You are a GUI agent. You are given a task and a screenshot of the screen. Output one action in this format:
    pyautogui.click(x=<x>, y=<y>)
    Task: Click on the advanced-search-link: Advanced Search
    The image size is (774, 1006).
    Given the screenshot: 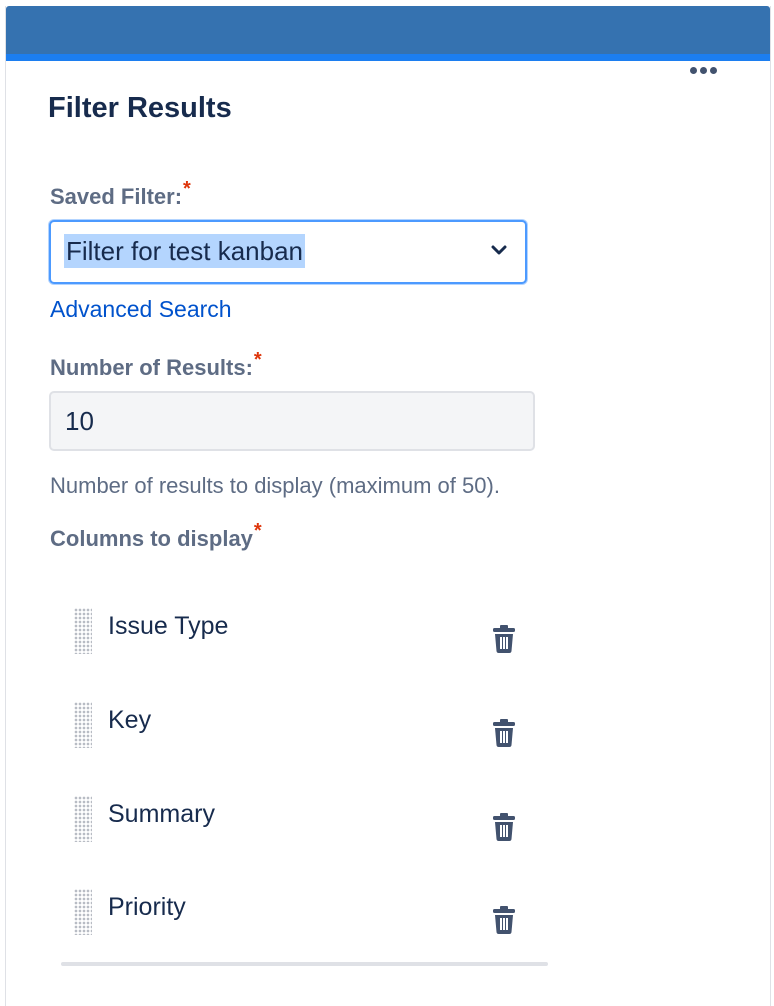 What is the action you would take?
    pyautogui.click(x=141, y=309)
    